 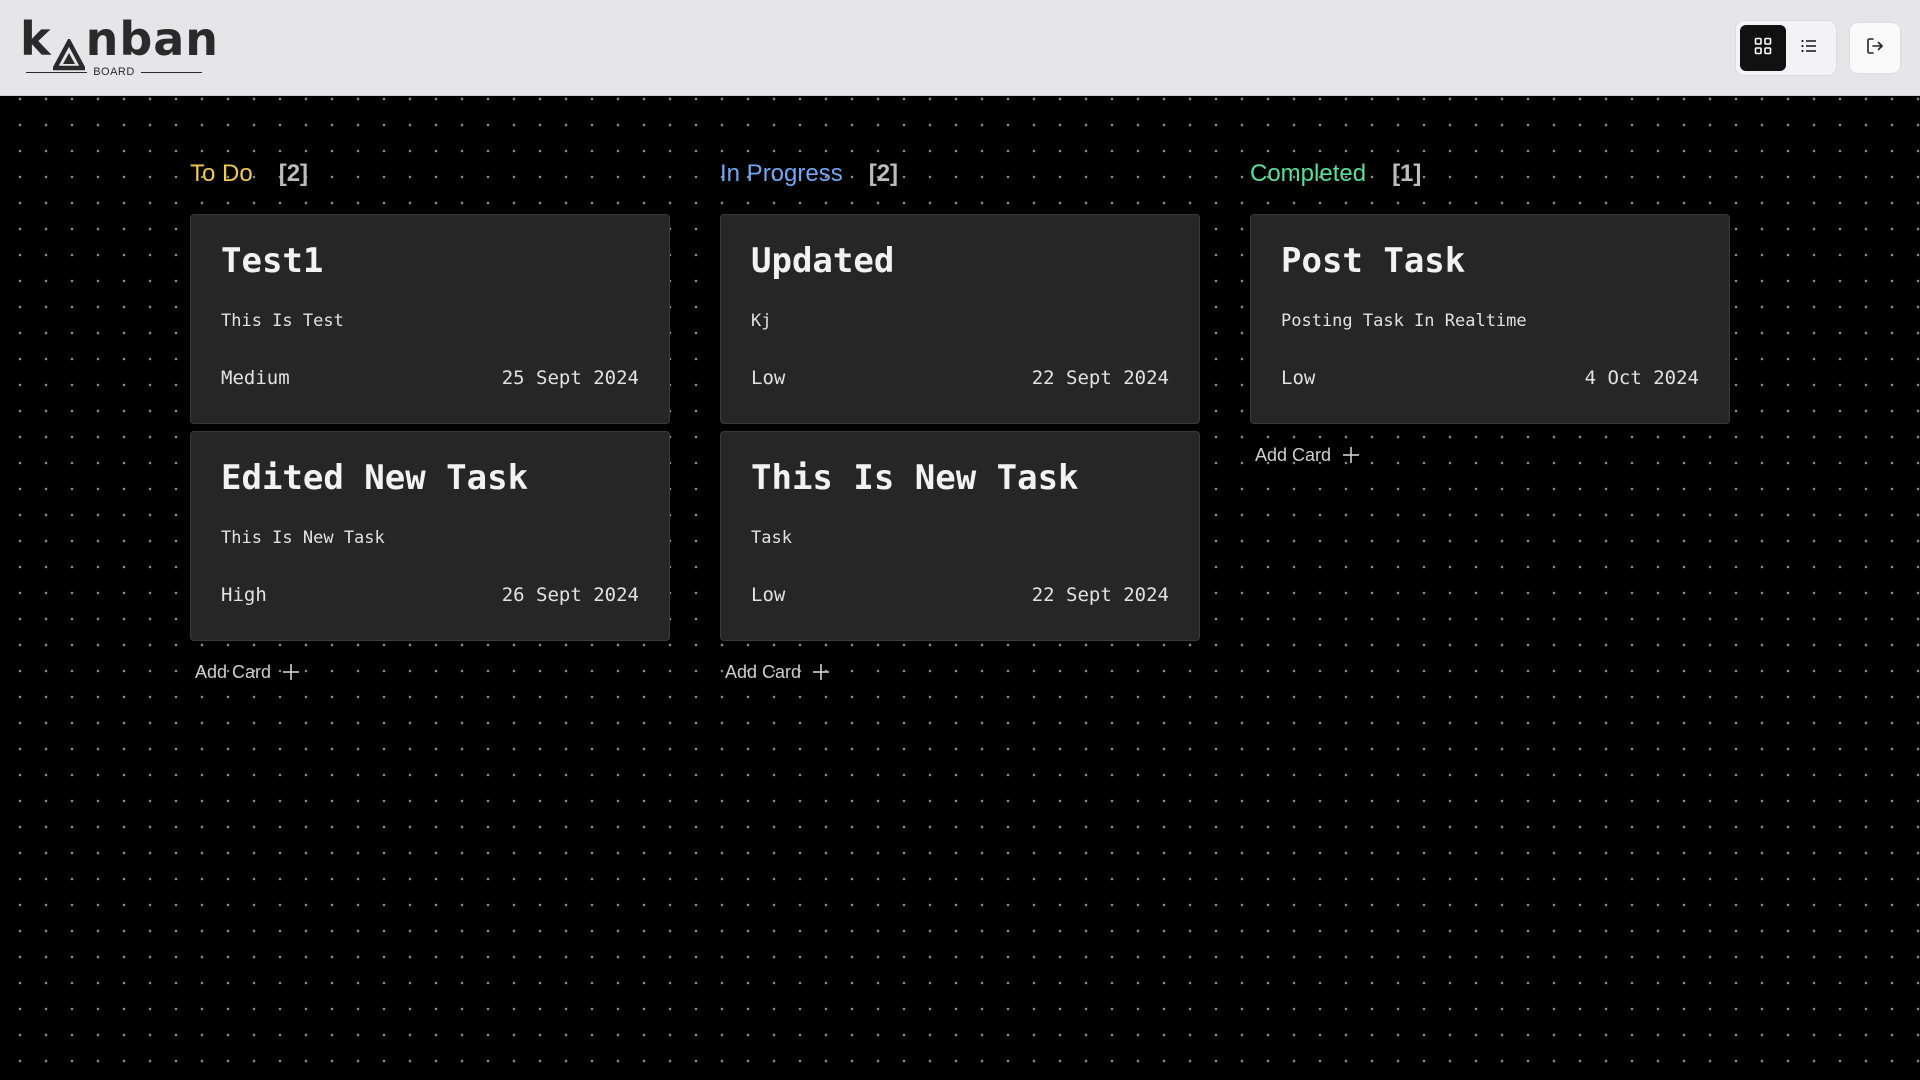 I want to click on card-date: 25 Sept 2024, so click(x=570, y=378).